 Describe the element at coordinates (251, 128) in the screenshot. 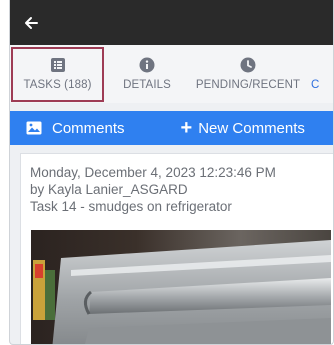

I see `new-comments-label: New Comments` at that location.